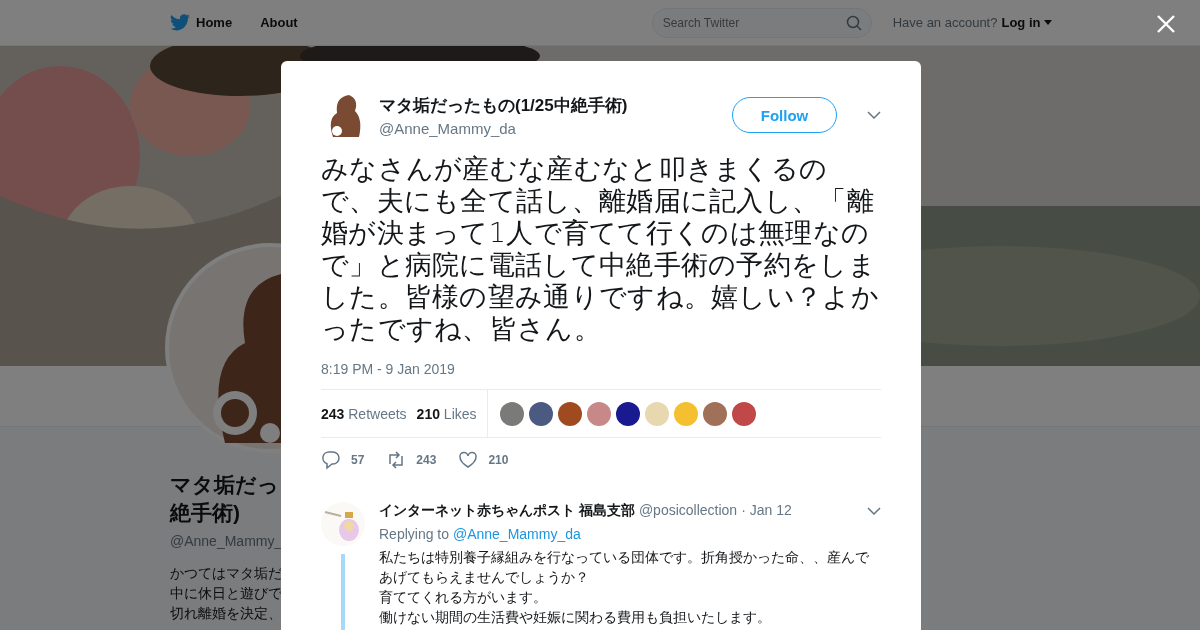 The image size is (1200, 630). What do you see at coordinates (945, 22) in the screenshot?
I see `account-prompt: Have an account?` at bounding box center [945, 22].